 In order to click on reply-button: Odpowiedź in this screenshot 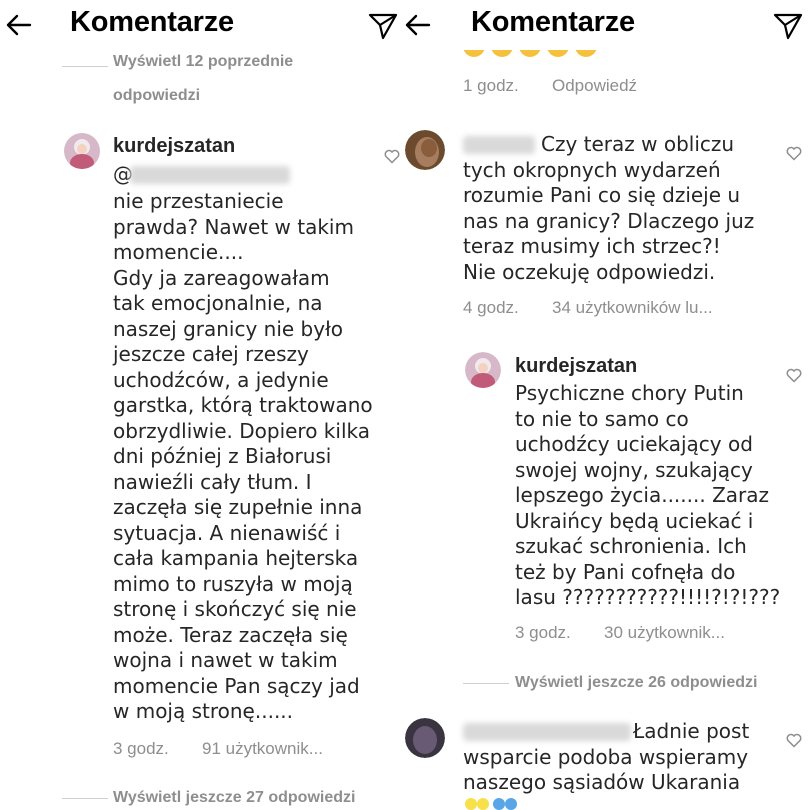, I will do `click(594, 86)`.